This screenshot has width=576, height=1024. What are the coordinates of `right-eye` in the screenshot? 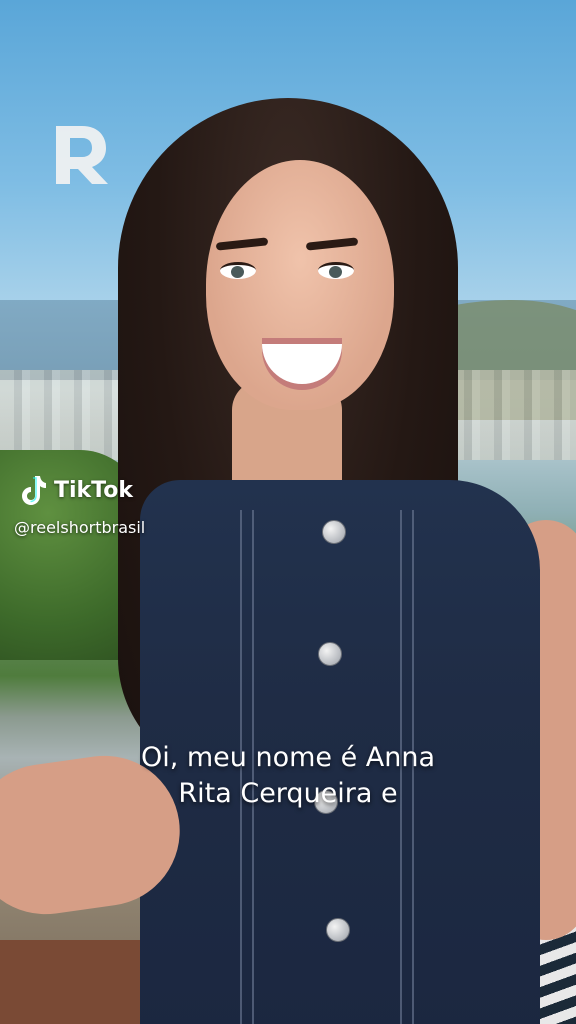 It's located at (336, 270).